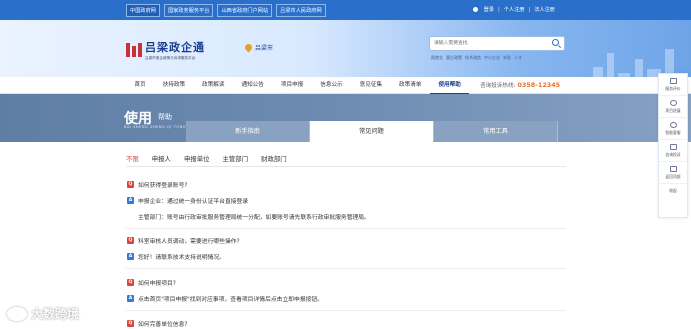 This screenshot has height=329, width=691. Describe the element at coordinates (248, 131) in the screenshot. I see `tab-beginner-guide: 新手指南` at that location.